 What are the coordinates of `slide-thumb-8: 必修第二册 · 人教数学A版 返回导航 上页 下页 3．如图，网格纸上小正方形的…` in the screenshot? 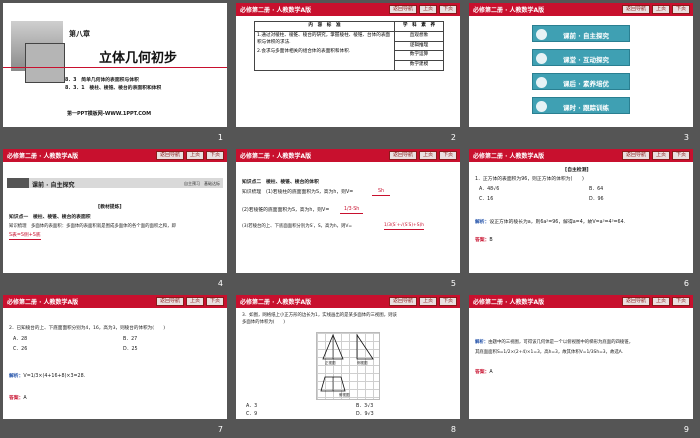 It's located at (349, 365).